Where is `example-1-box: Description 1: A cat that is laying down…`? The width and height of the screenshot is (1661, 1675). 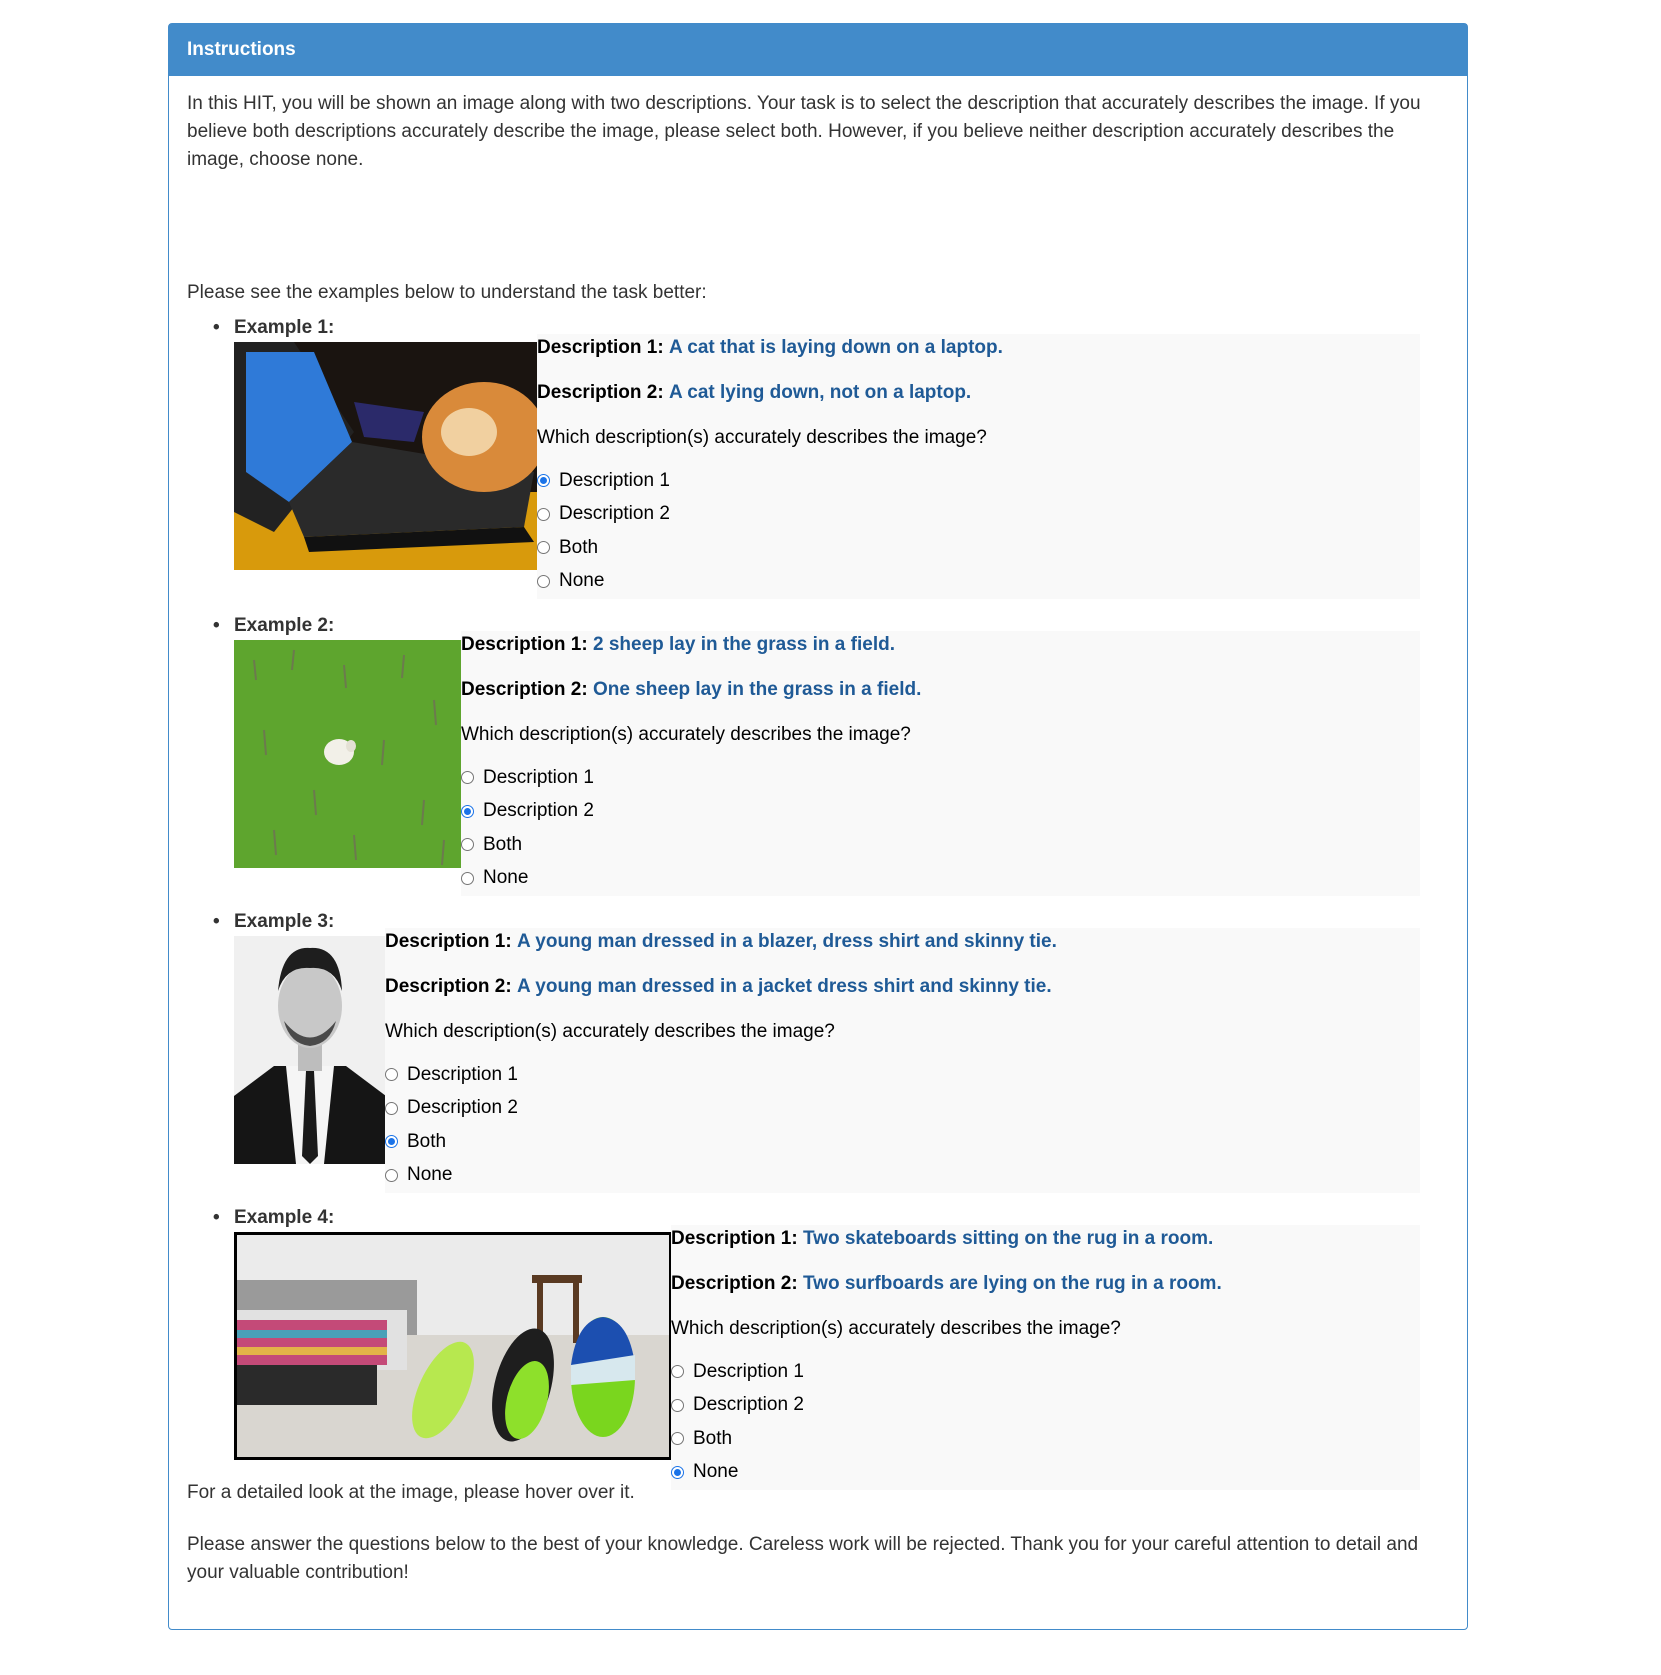
example-1-box: Description 1: A cat that is laying down… is located at coordinates (978, 466).